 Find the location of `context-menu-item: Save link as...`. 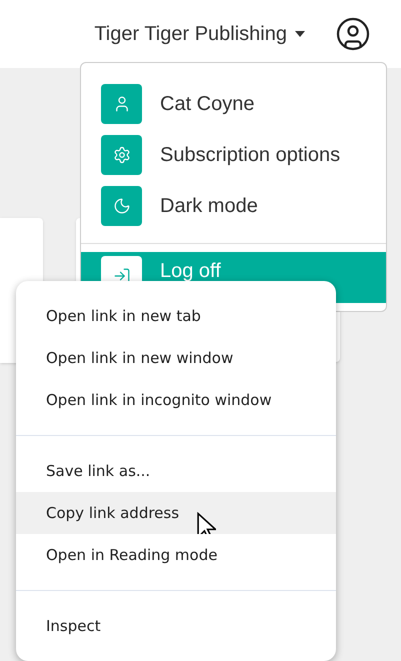

context-menu-item: Save link as... is located at coordinates (176, 471).